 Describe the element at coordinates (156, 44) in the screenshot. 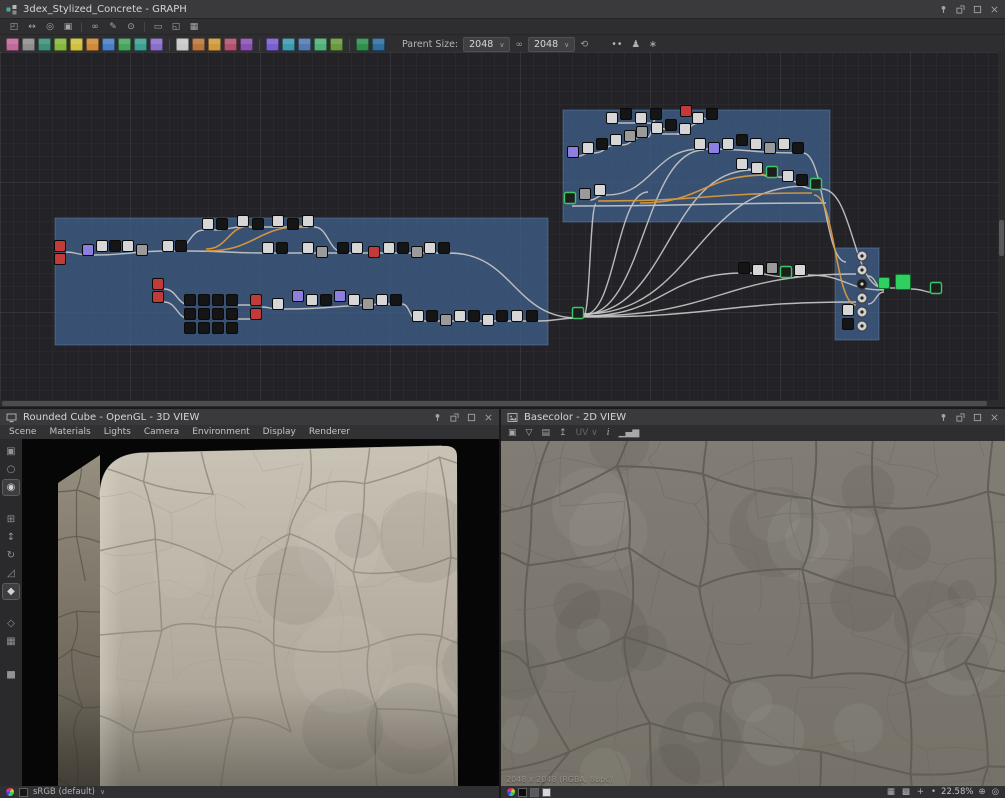

I see `transform-node-icon` at that location.